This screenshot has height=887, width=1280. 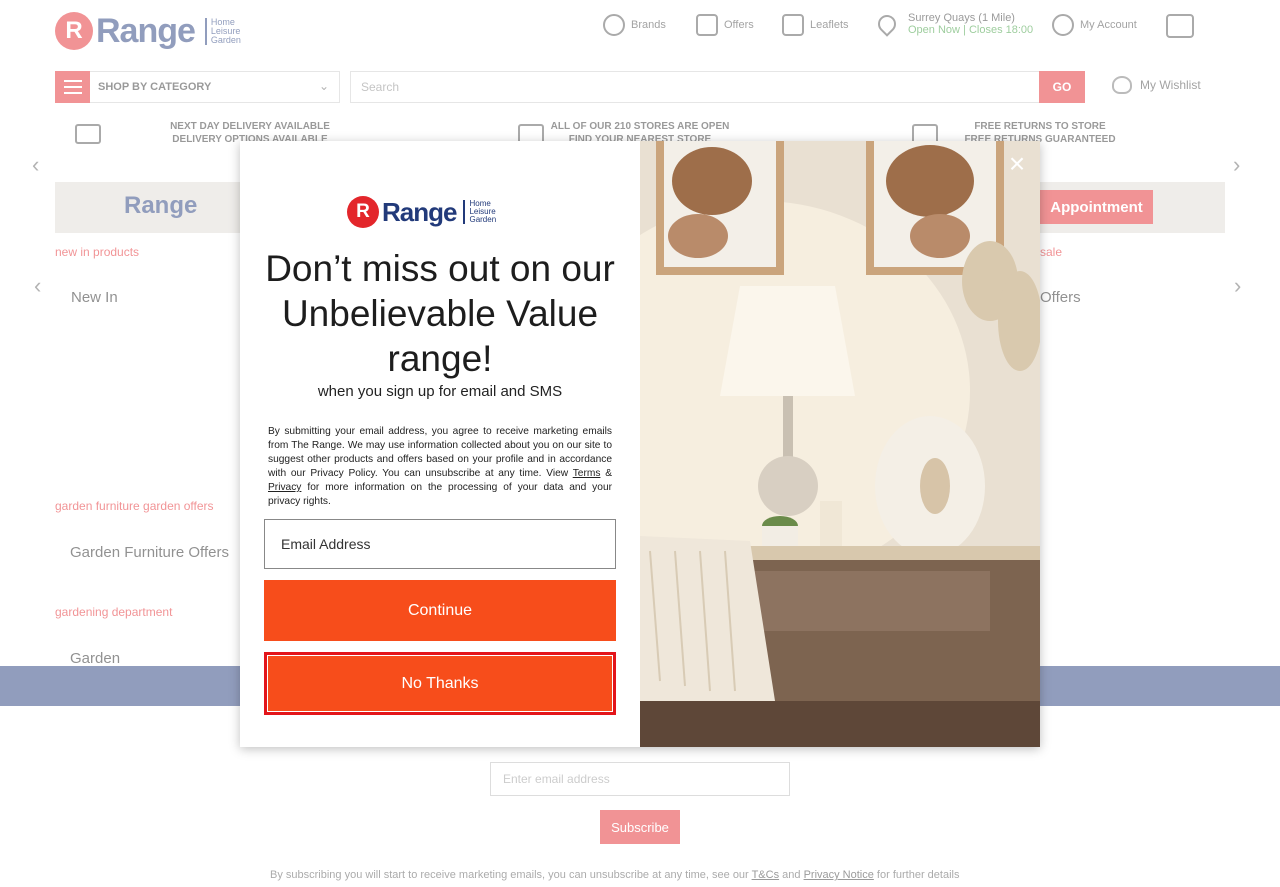 What do you see at coordinates (440, 610) in the screenshot?
I see `continue-button: Continue` at bounding box center [440, 610].